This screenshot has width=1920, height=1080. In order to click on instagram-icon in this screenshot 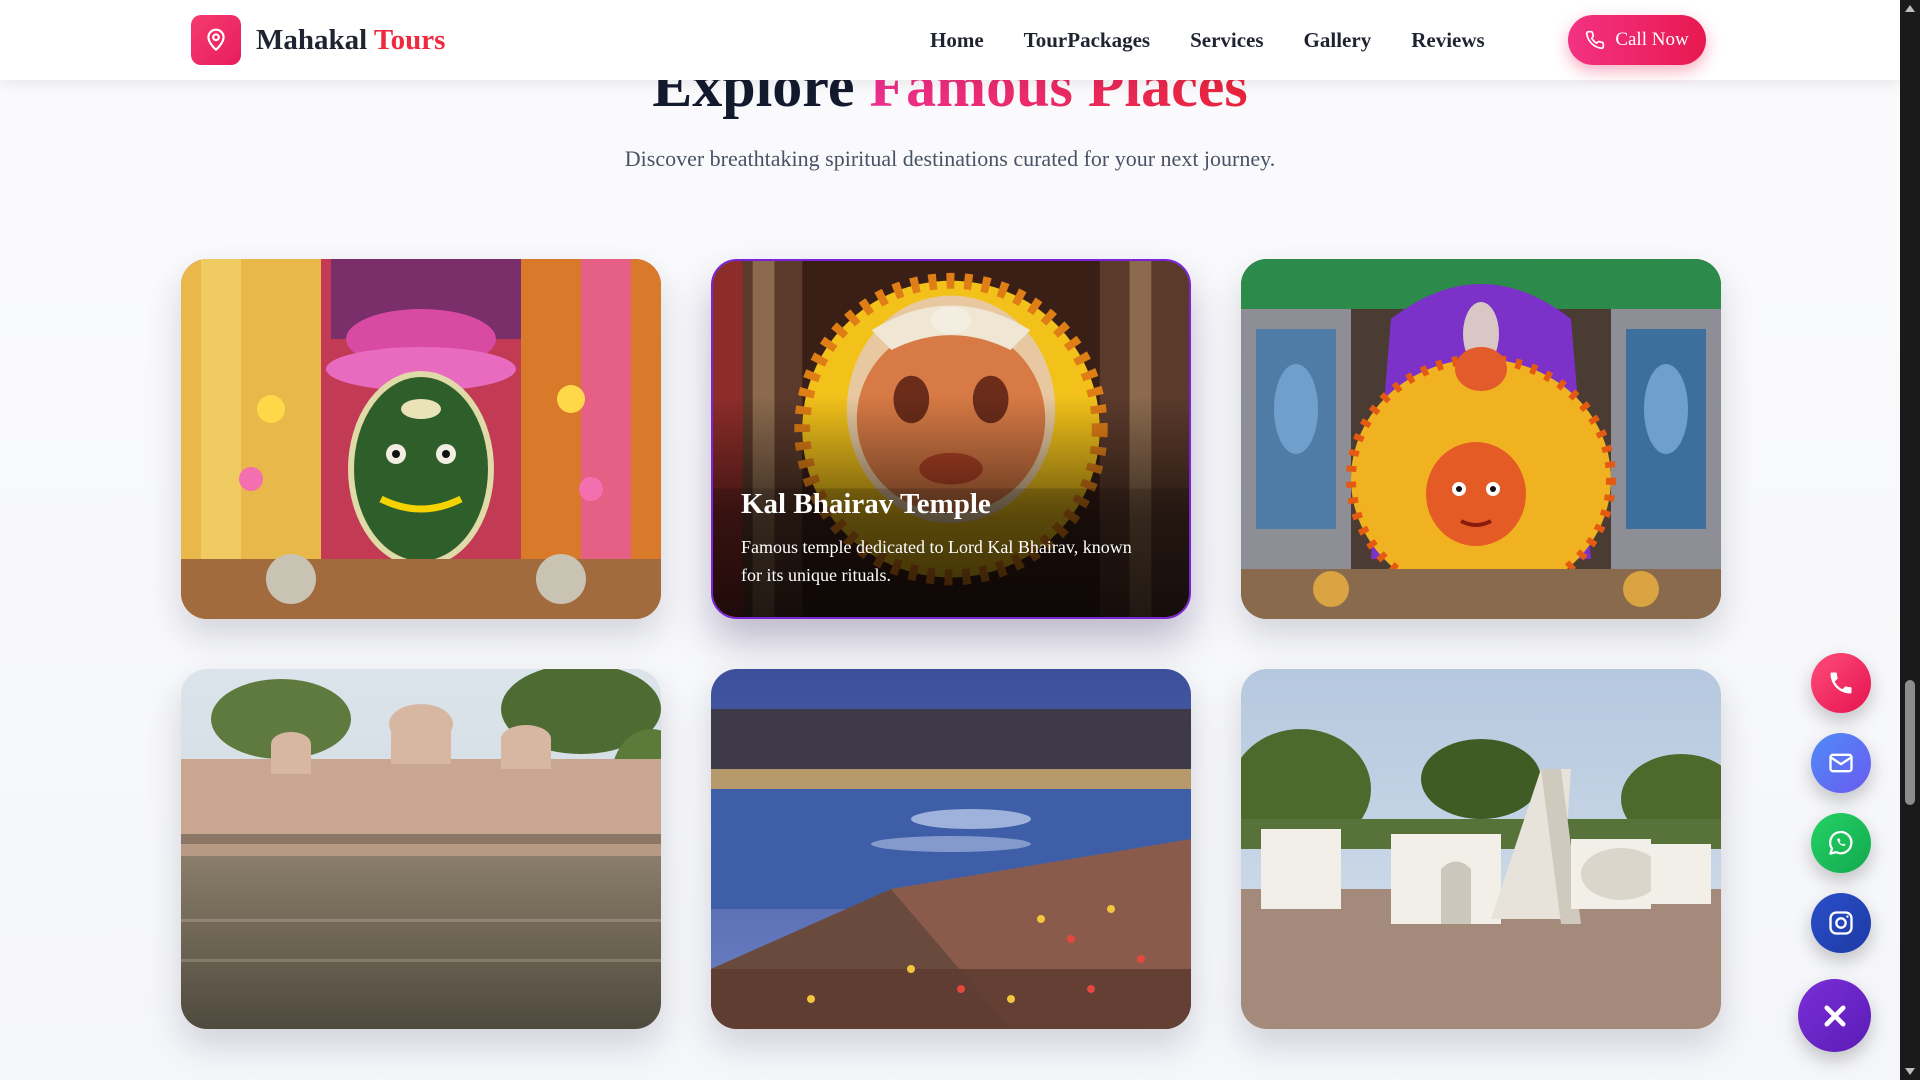, I will do `click(1841, 923)`.